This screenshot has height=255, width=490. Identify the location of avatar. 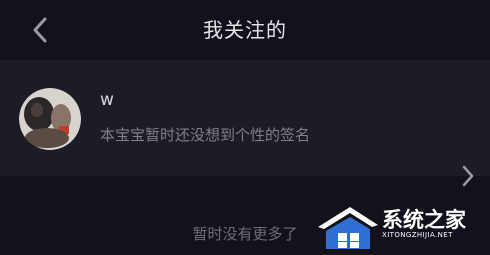
(50, 119).